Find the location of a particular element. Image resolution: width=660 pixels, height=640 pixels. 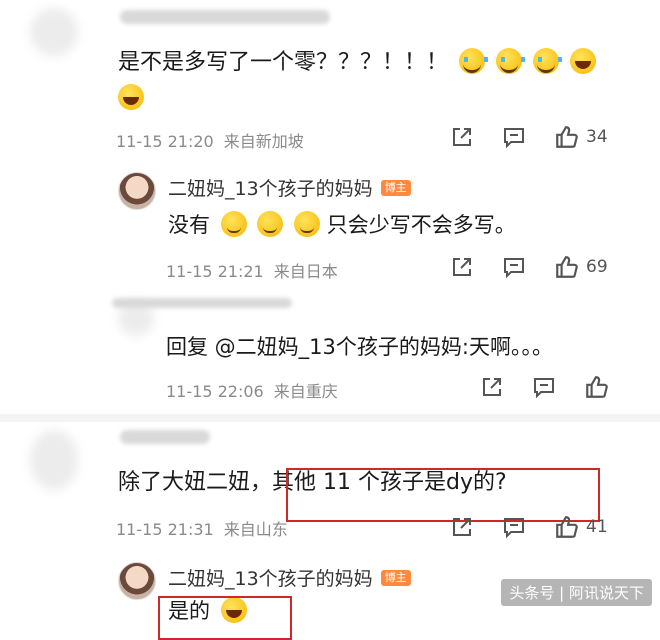

comment-meta: 11-15 21:20 来自新加坡 is located at coordinates (210, 141).